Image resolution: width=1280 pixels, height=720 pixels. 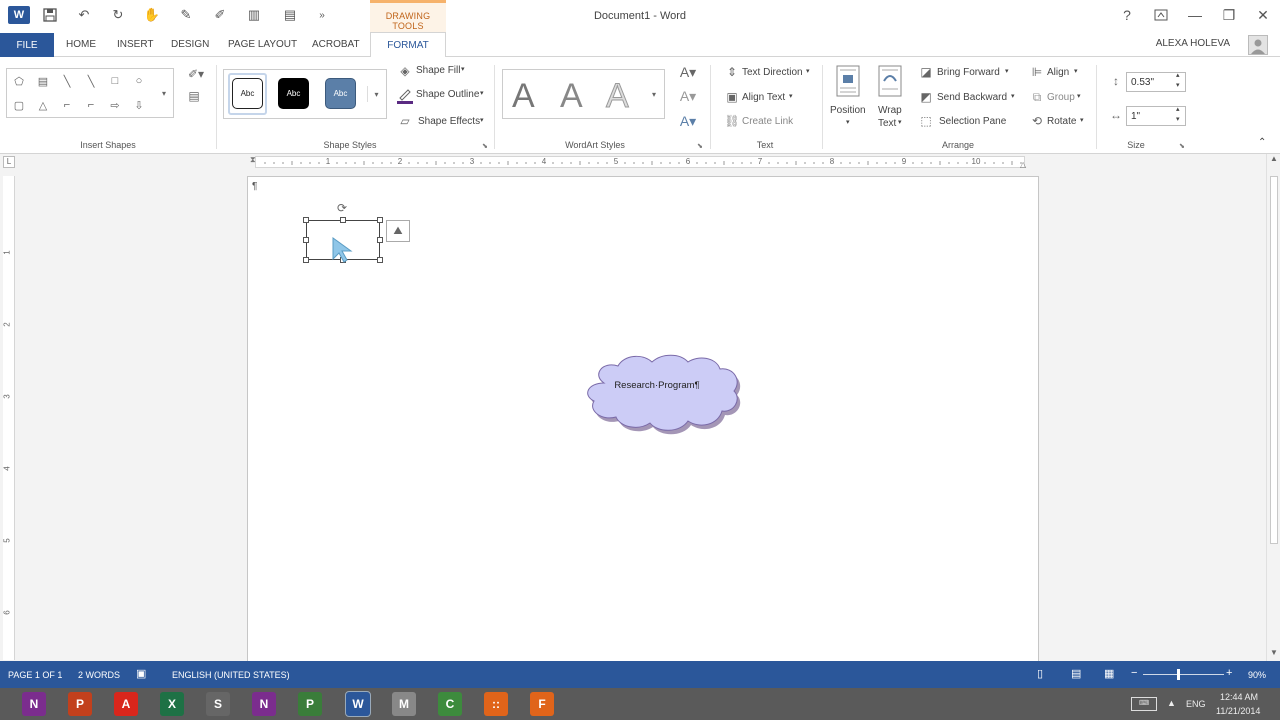 I want to click on help-button: ?, so click(x=1127, y=15).